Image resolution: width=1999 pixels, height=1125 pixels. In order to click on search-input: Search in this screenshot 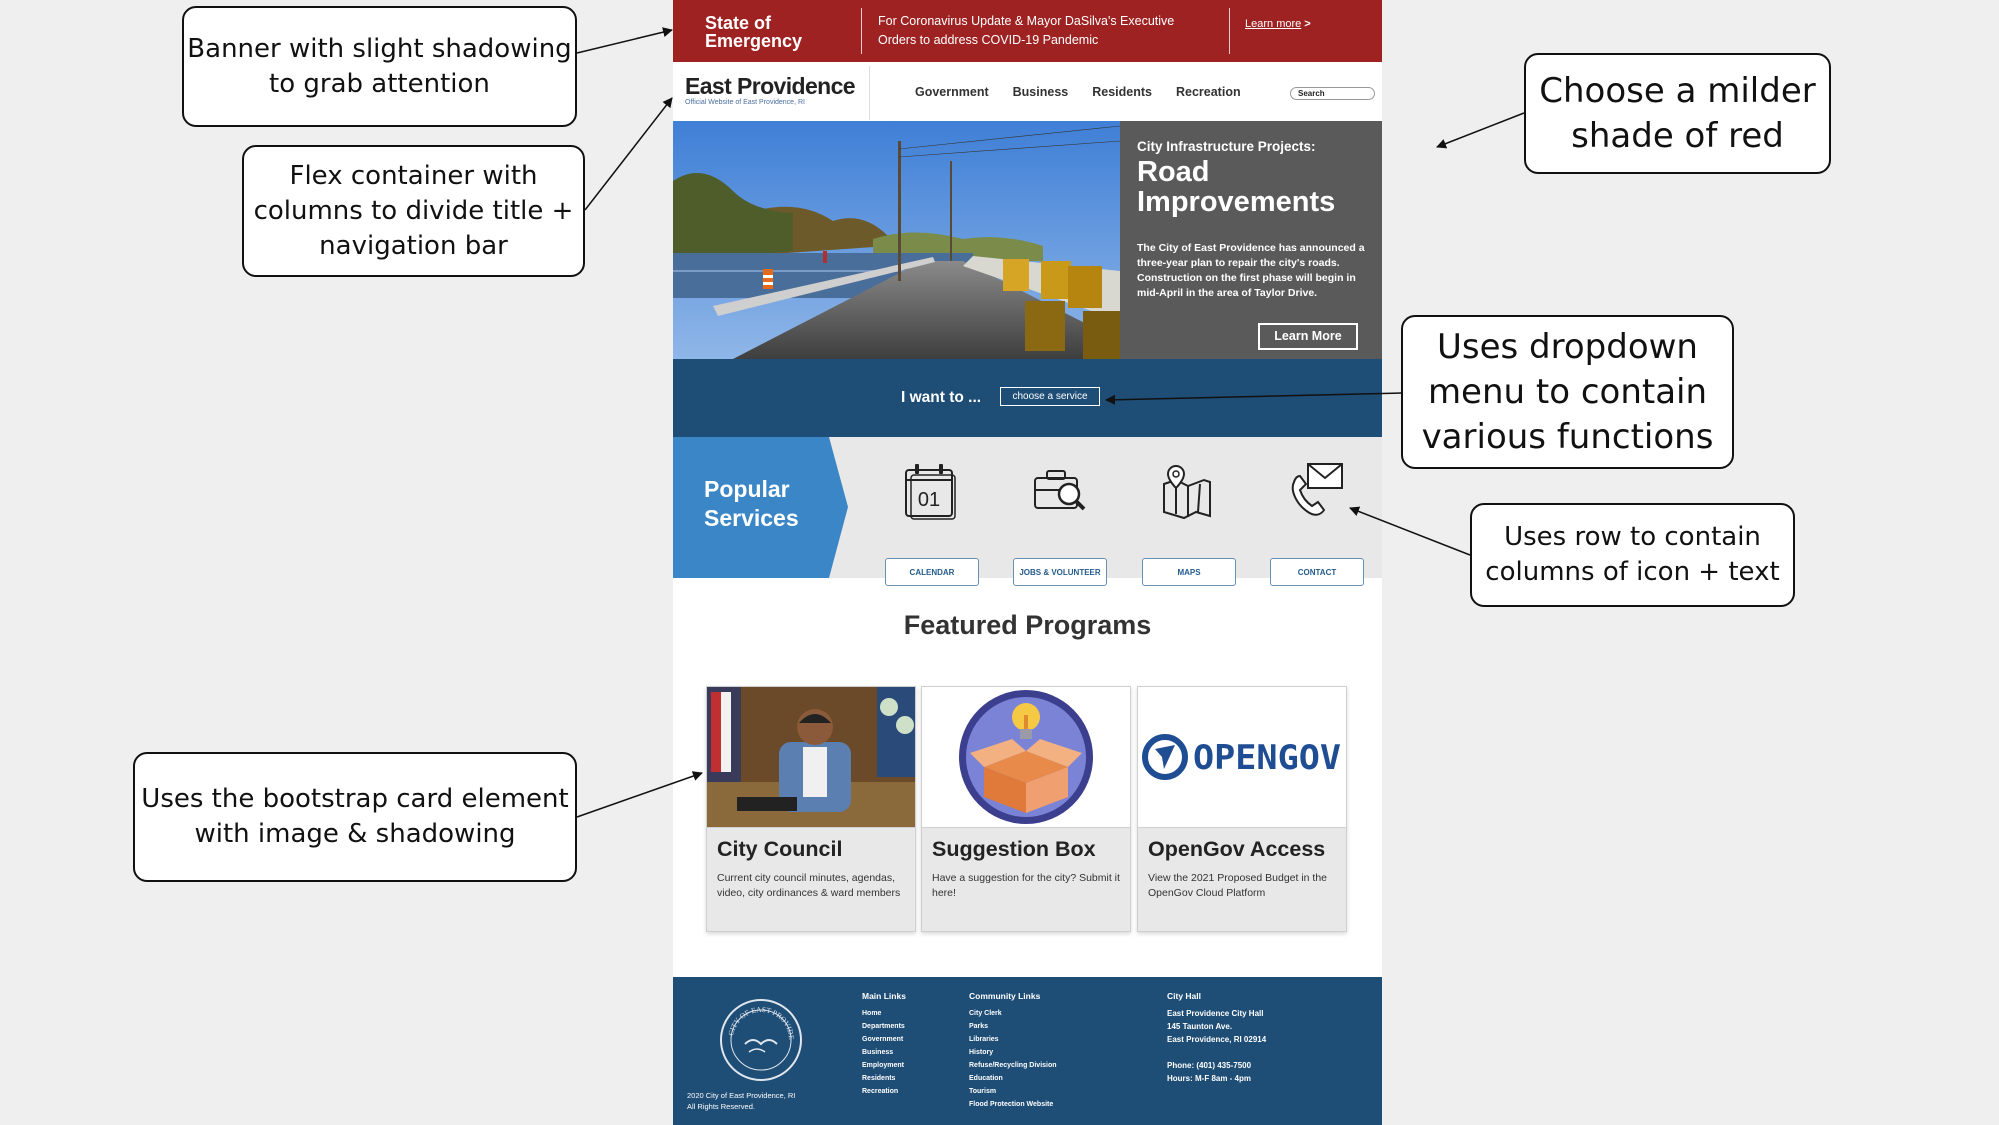, I will do `click(1332, 93)`.